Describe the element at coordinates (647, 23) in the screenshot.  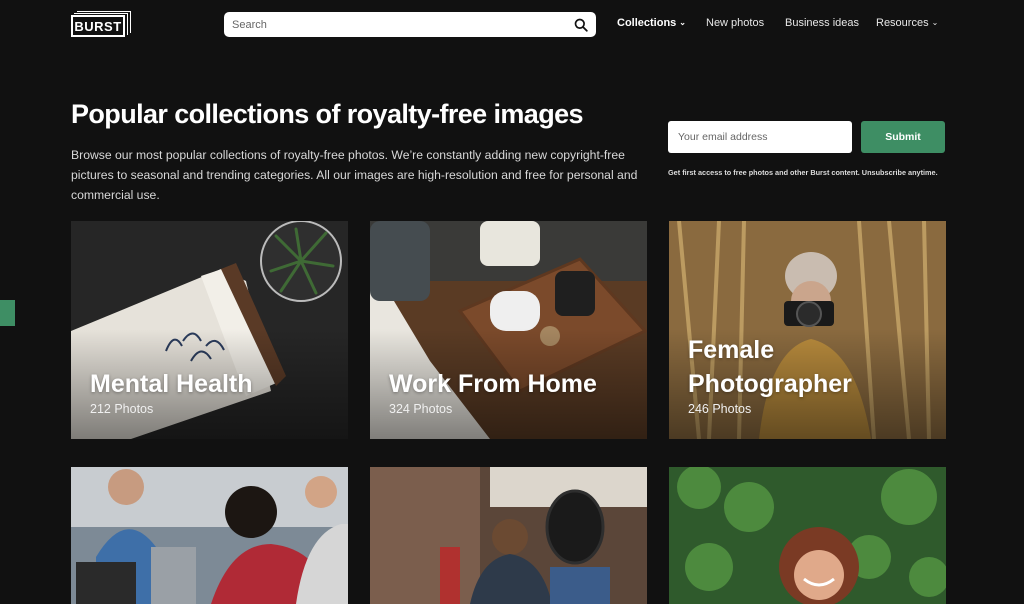
I see `nav-collections-label: Collections` at that location.